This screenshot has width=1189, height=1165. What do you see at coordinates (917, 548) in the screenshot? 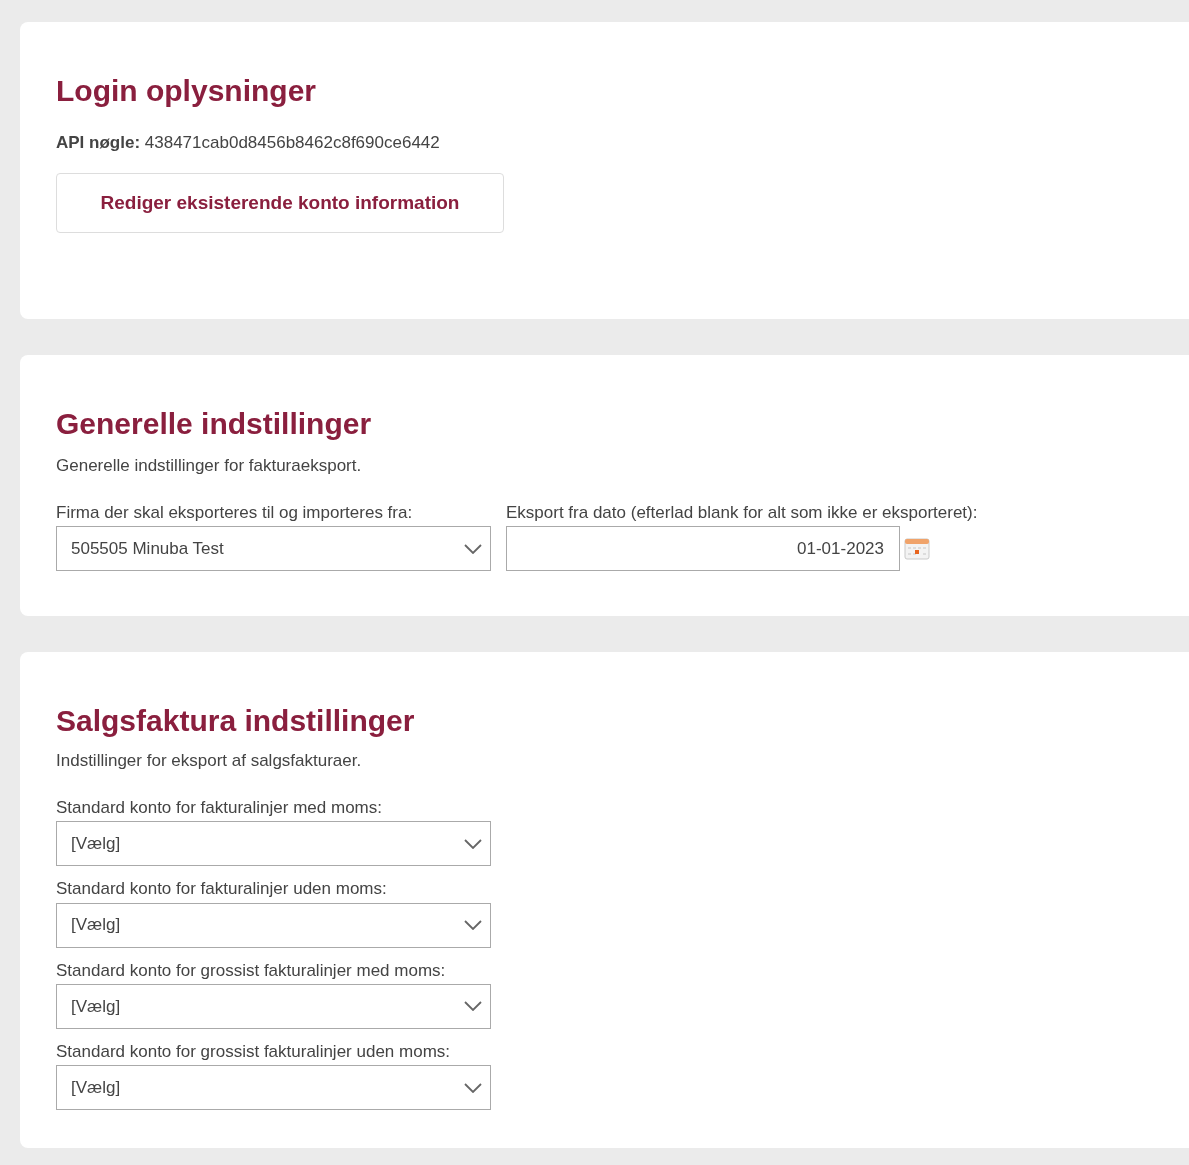
I see `calendar-icon` at bounding box center [917, 548].